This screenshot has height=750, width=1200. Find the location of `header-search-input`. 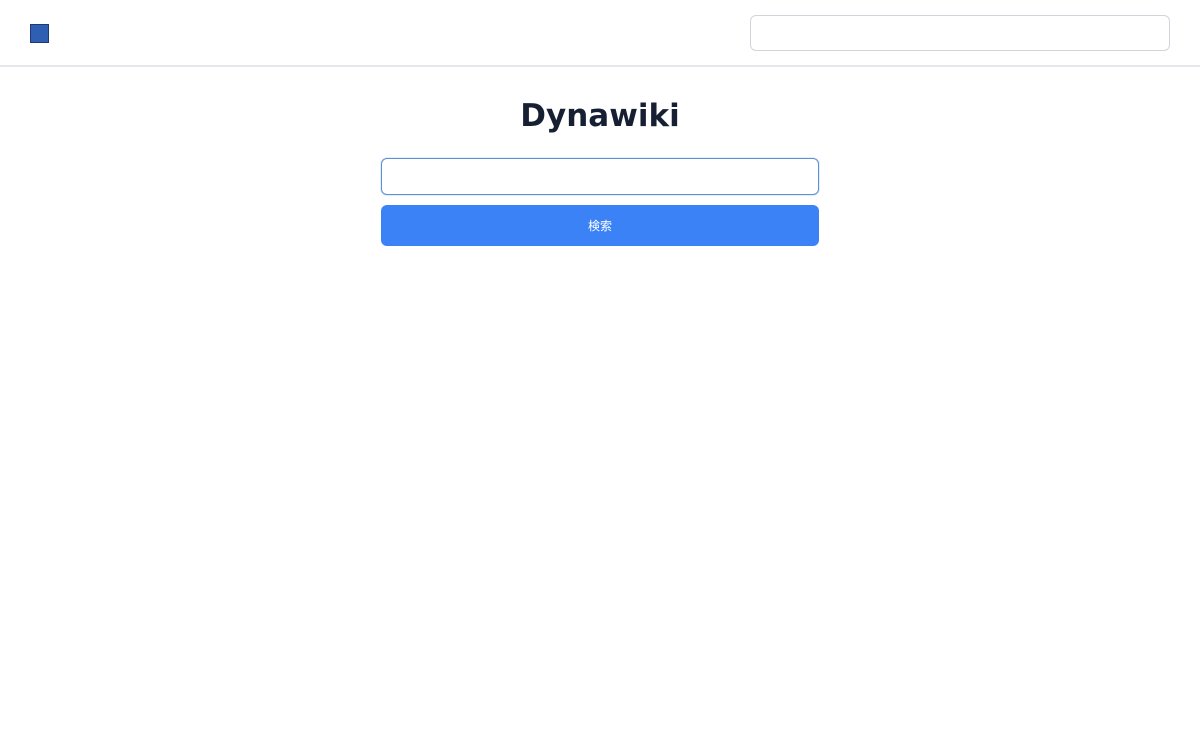

header-search-input is located at coordinates (960, 33).